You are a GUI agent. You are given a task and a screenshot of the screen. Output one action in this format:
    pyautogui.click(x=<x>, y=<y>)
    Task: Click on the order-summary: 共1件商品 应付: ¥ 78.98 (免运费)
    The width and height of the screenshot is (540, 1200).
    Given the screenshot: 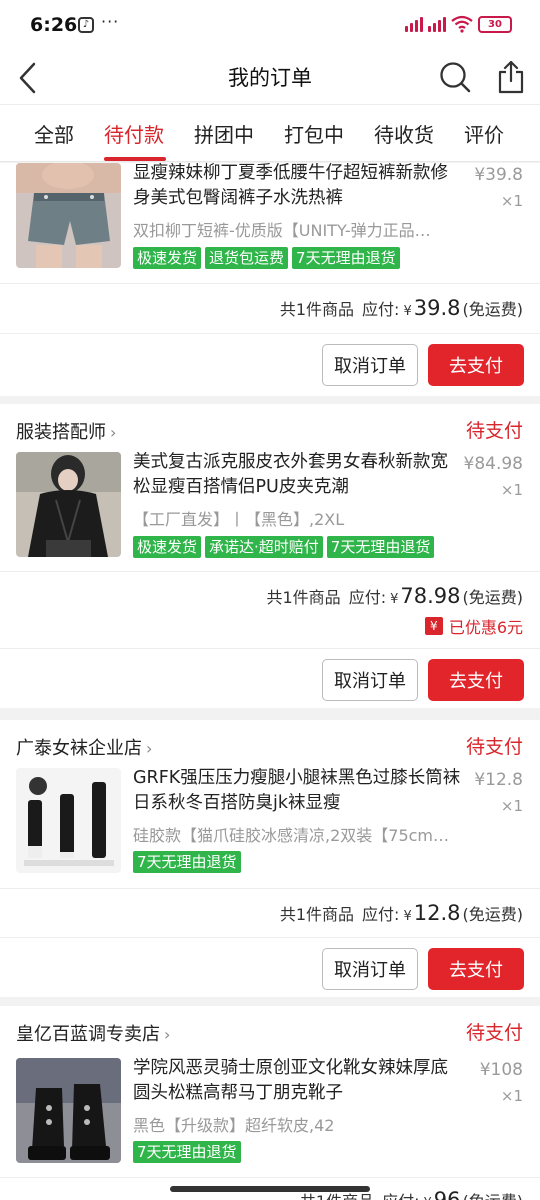 What is the action you would take?
    pyautogui.click(x=395, y=596)
    